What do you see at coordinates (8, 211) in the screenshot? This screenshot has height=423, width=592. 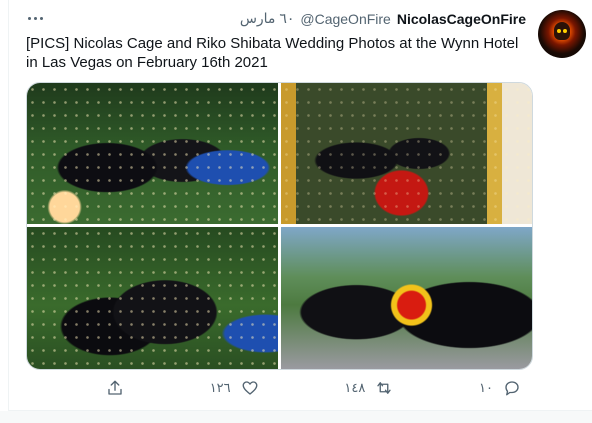 I see `timeline-border-left` at bounding box center [8, 211].